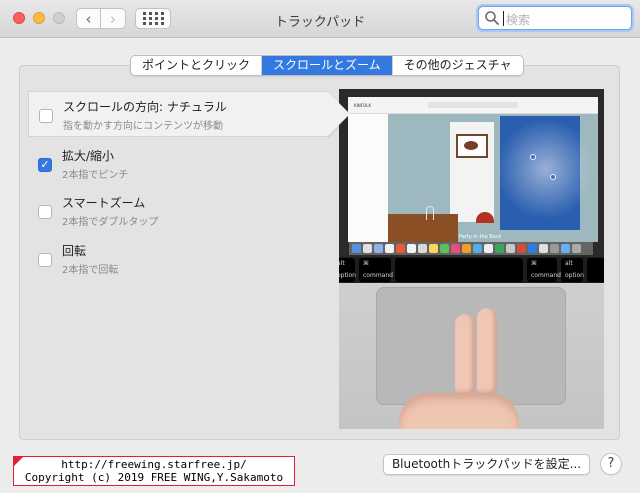 This screenshot has height=493, width=640. Describe the element at coordinates (178, 259) in the screenshot. I see `option-rotate: 回転 2本指で回転` at that location.